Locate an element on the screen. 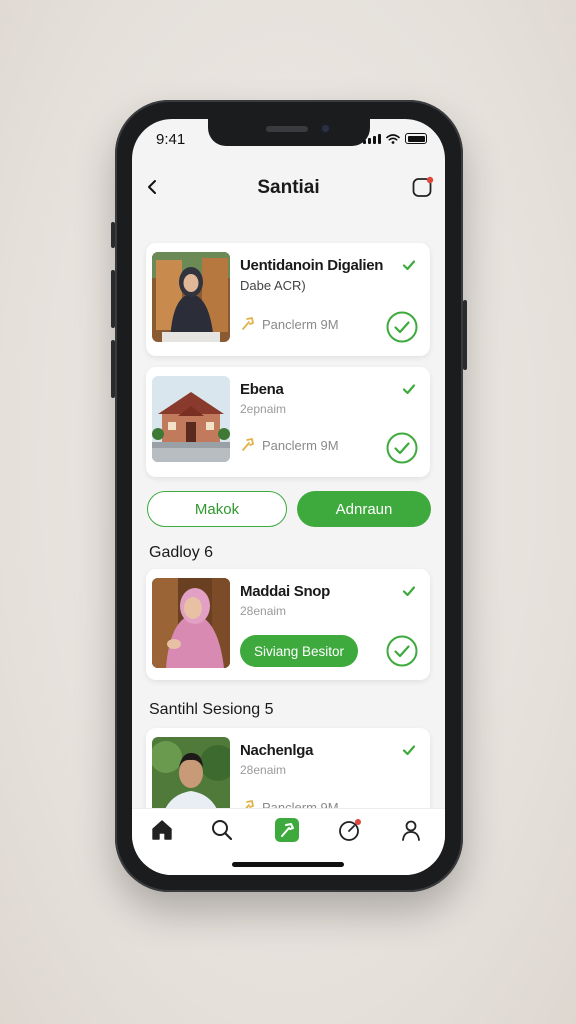  item-title: Uentidanoin Digalien is located at coordinates (312, 265).